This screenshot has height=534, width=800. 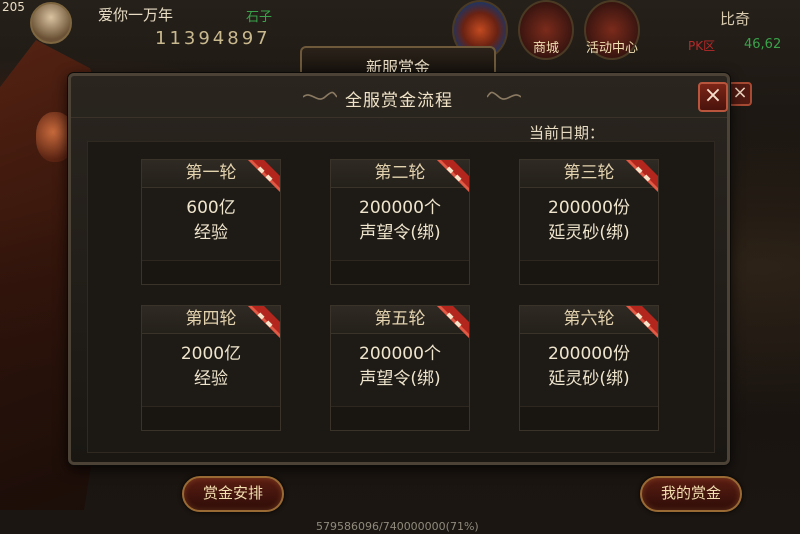 I want to click on activity-center-icon: 活动中心, so click(x=612, y=30).